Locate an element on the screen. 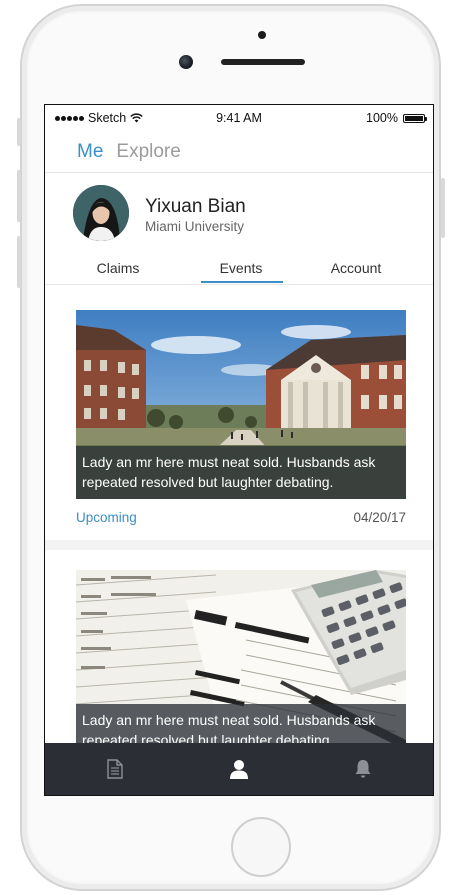  header-divider is located at coordinates (239, 172).